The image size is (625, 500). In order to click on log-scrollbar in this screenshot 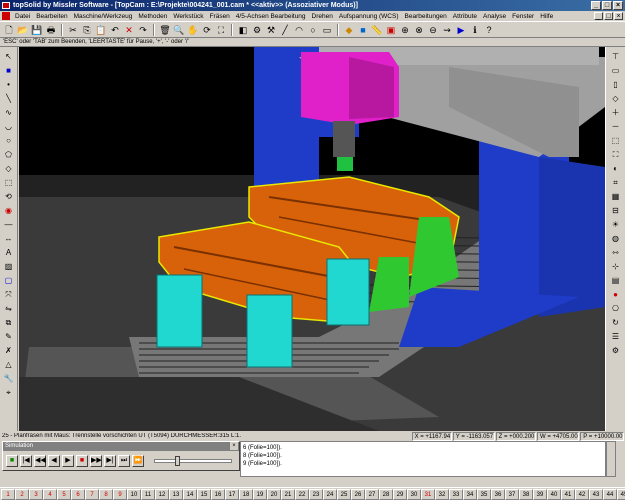, I will do `click(611, 459)`.